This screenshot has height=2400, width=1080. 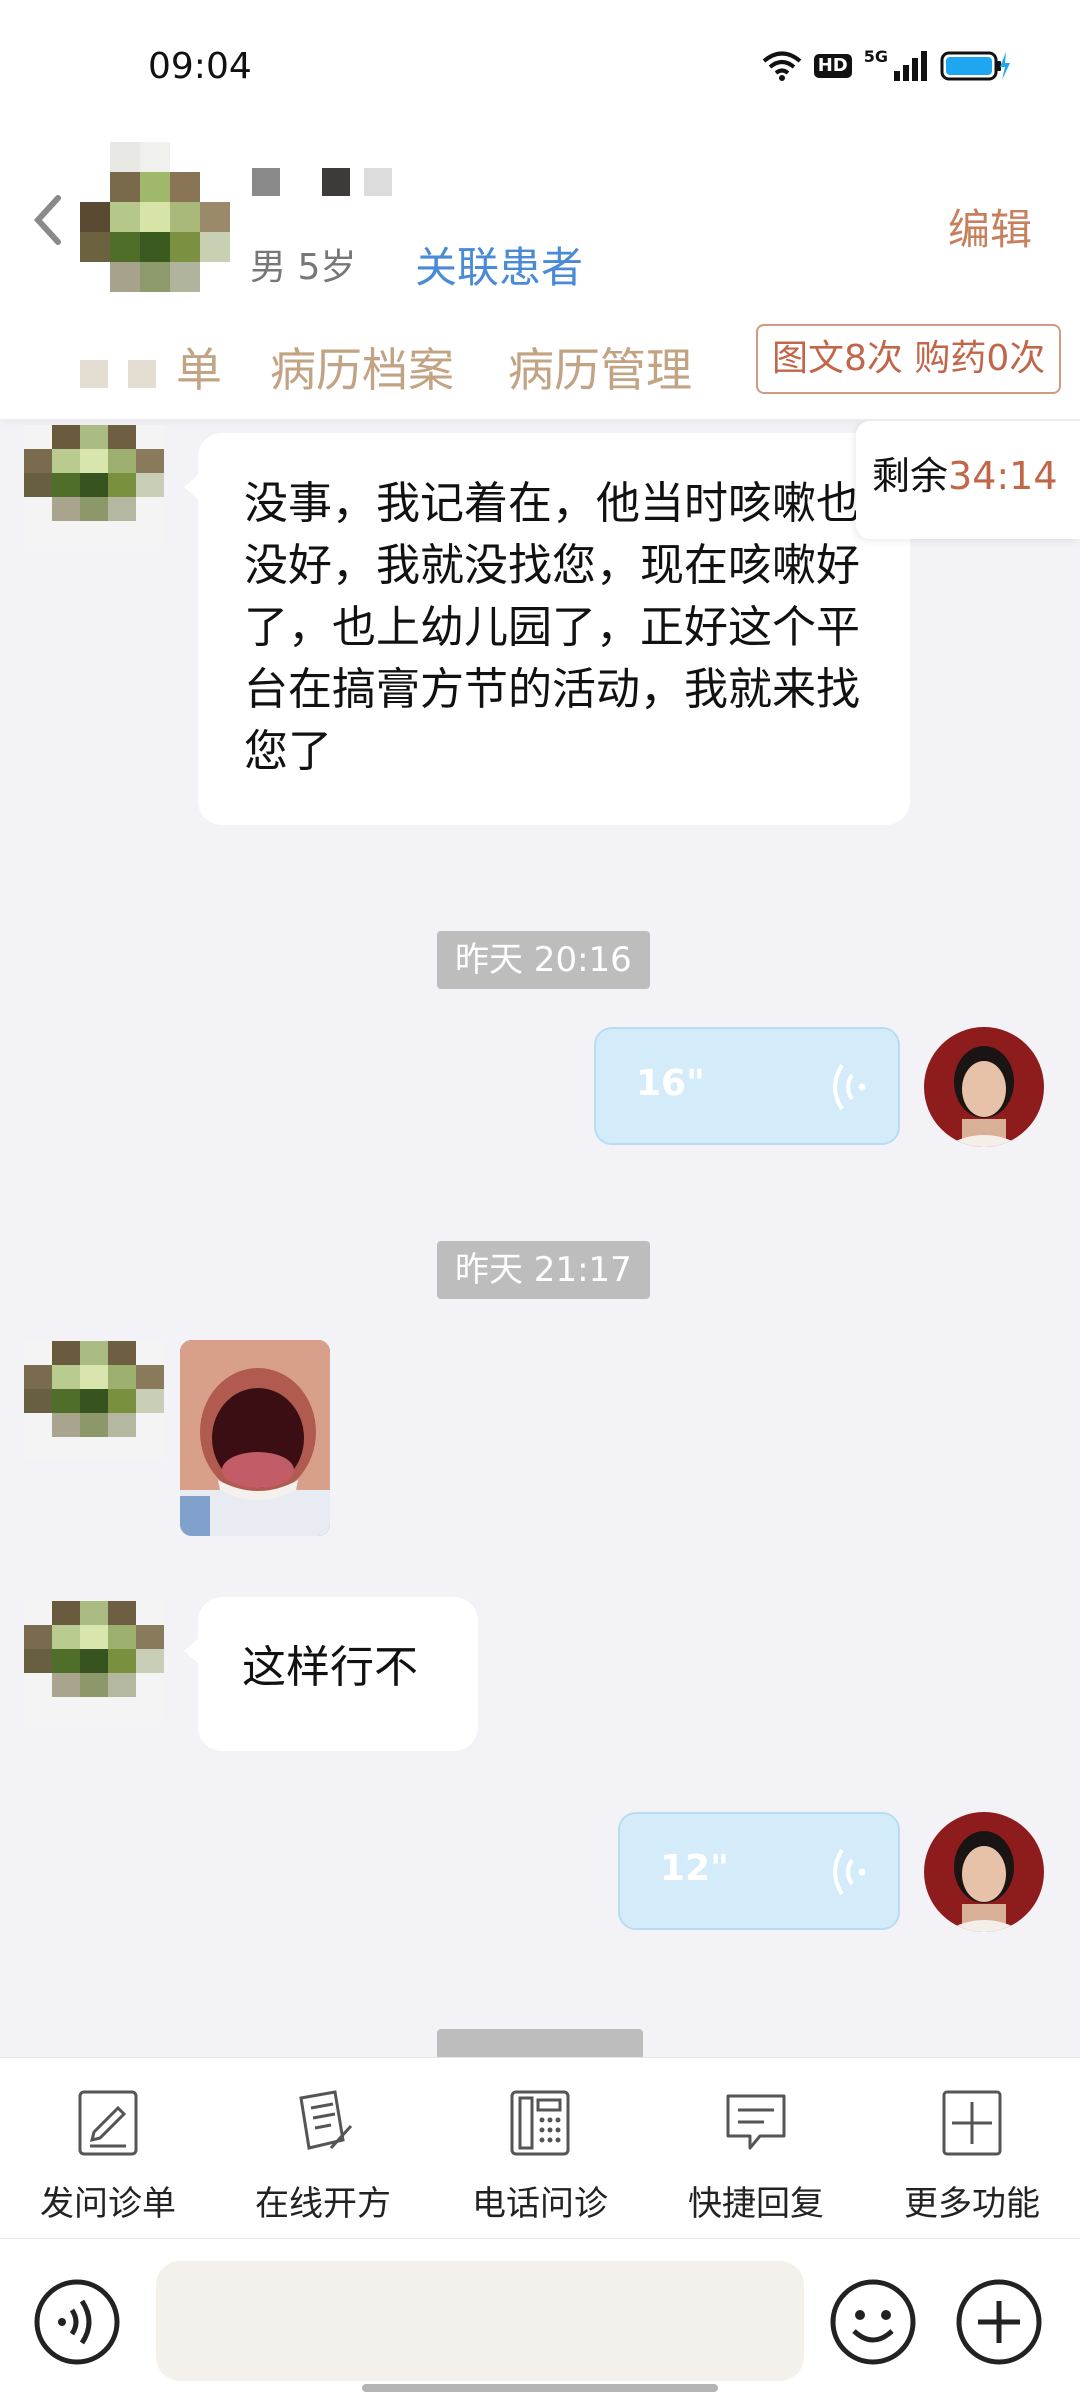 What do you see at coordinates (323, 2204) in the screenshot?
I see `tool-label: 在线开方` at bounding box center [323, 2204].